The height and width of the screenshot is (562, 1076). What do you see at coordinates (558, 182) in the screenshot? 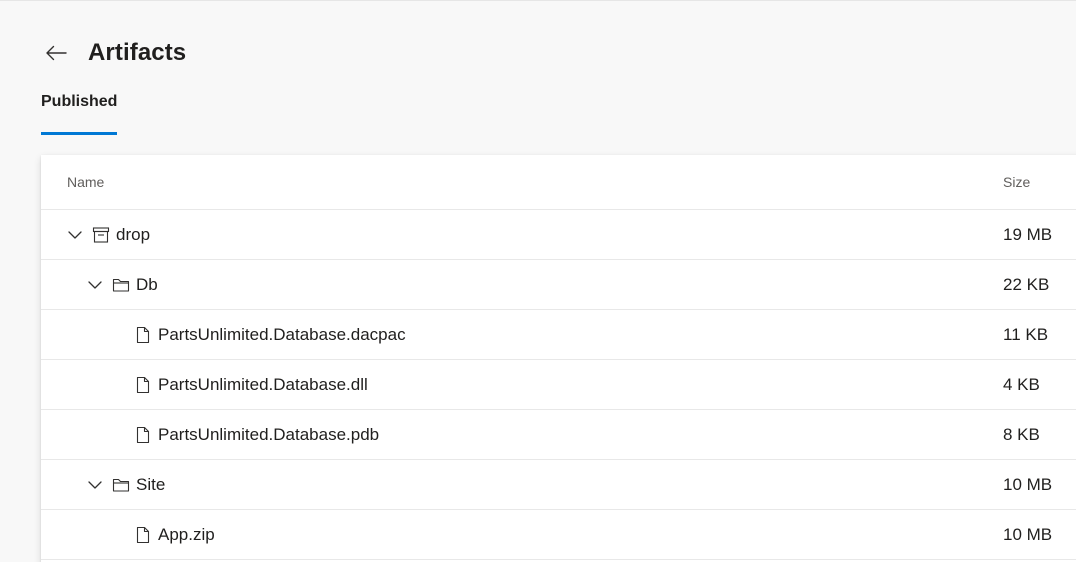
I see `table-header: Name Size` at bounding box center [558, 182].